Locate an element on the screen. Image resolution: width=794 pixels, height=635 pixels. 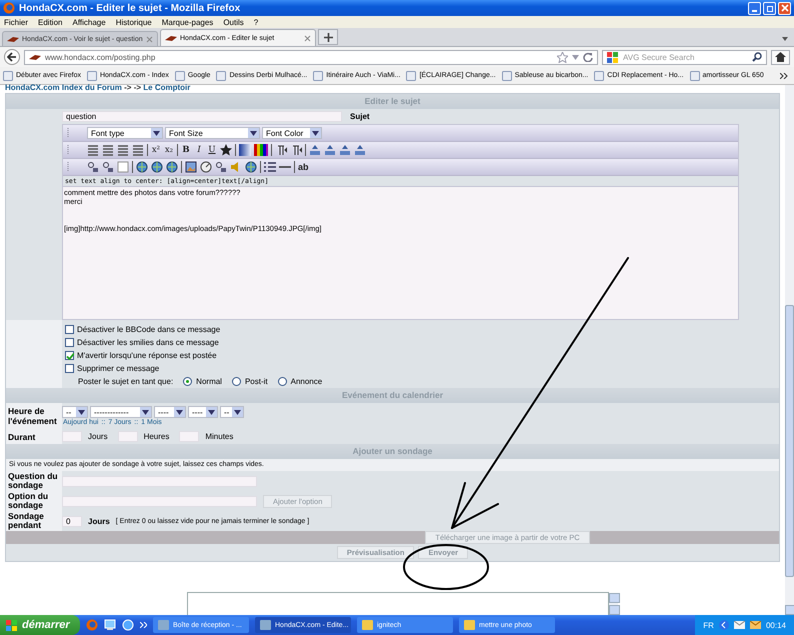
minimize-button is located at coordinates (754, 8).